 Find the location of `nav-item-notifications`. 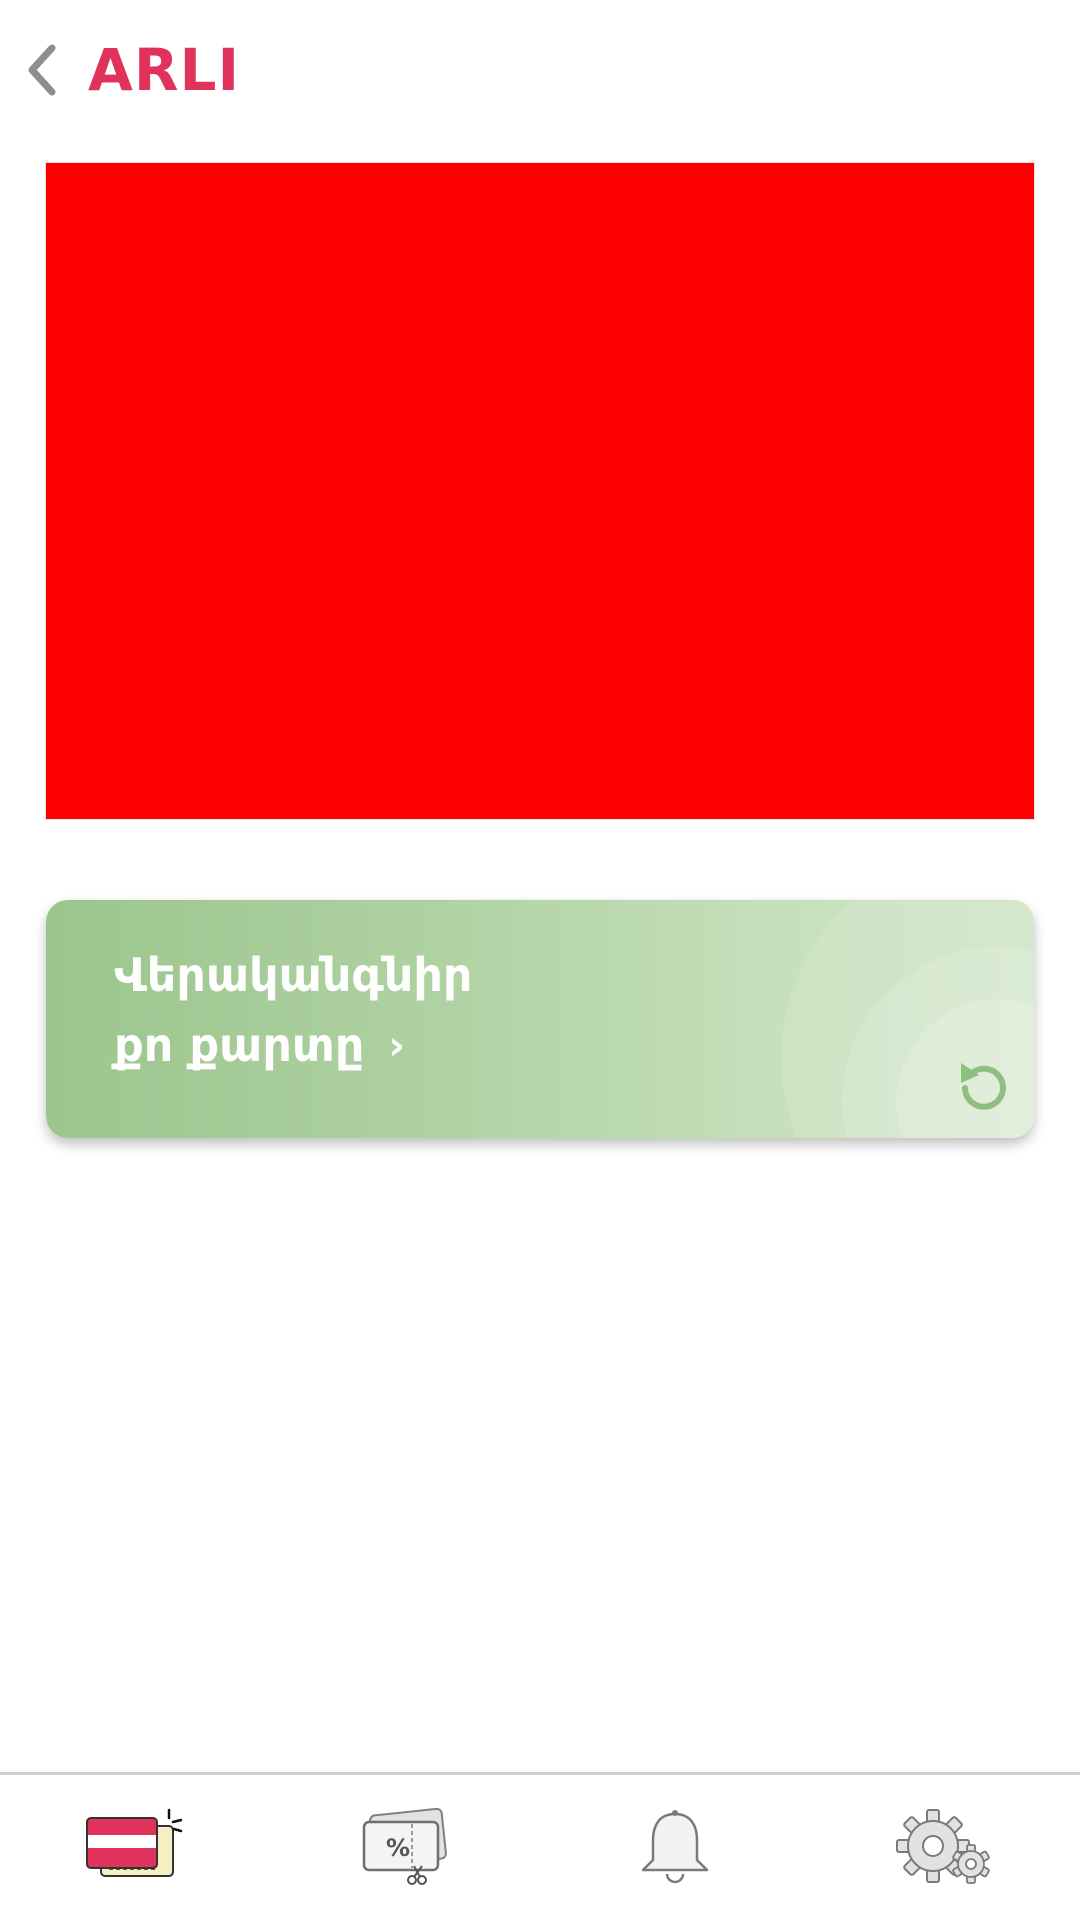

nav-item-notifications is located at coordinates (675, 1847).